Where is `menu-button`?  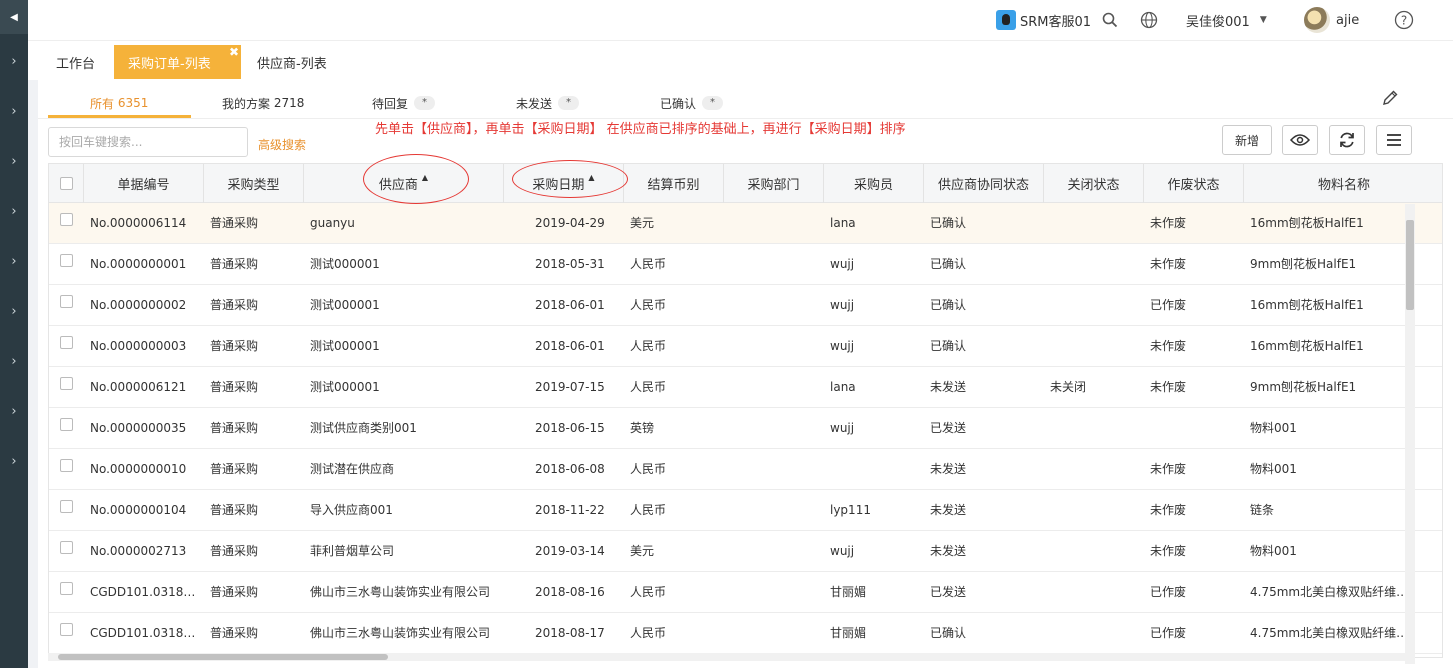
menu-button is located at coordinates (1394, 140).